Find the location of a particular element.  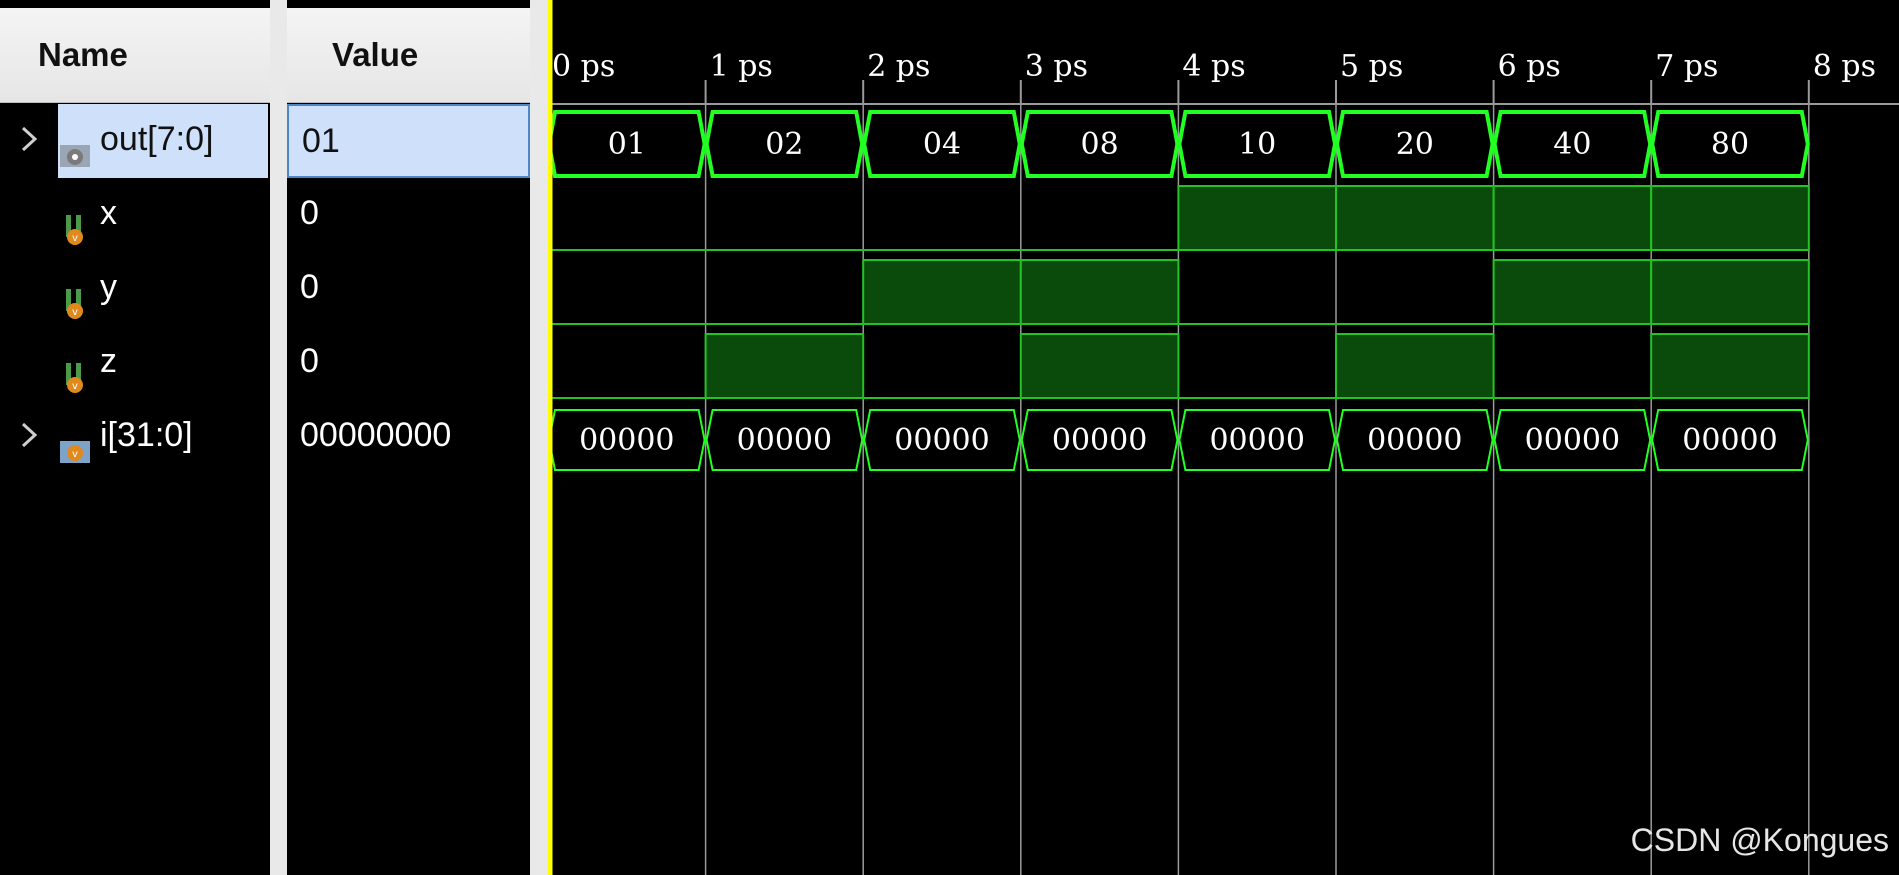

value-column-header: Value is located at coordinates (408, 55).